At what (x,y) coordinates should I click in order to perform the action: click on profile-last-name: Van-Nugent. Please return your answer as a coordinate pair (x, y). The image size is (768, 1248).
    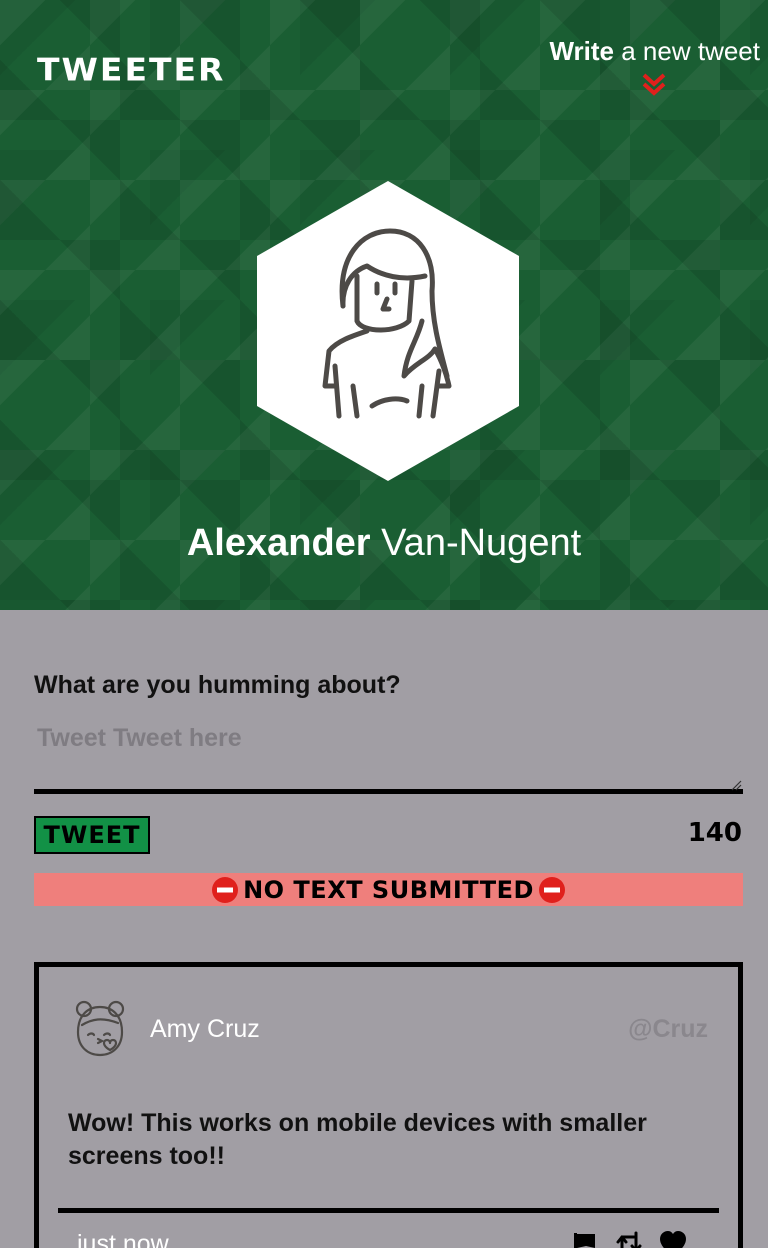
    Looking at the image, I should click on (481, 543).